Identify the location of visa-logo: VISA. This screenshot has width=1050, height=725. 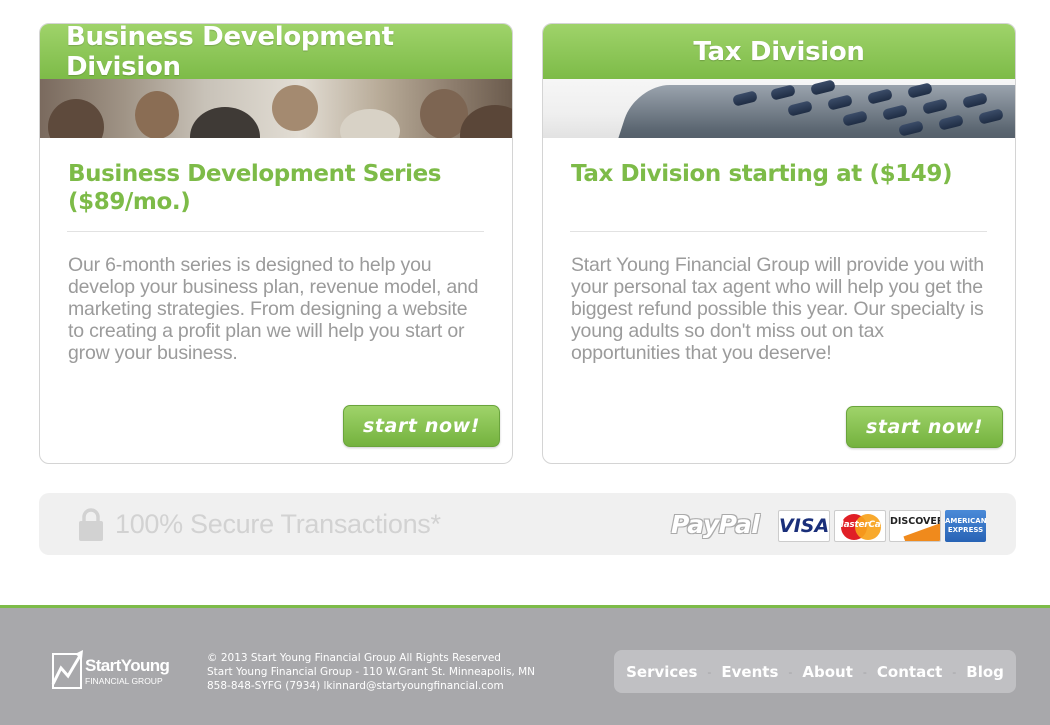
(804, 526).